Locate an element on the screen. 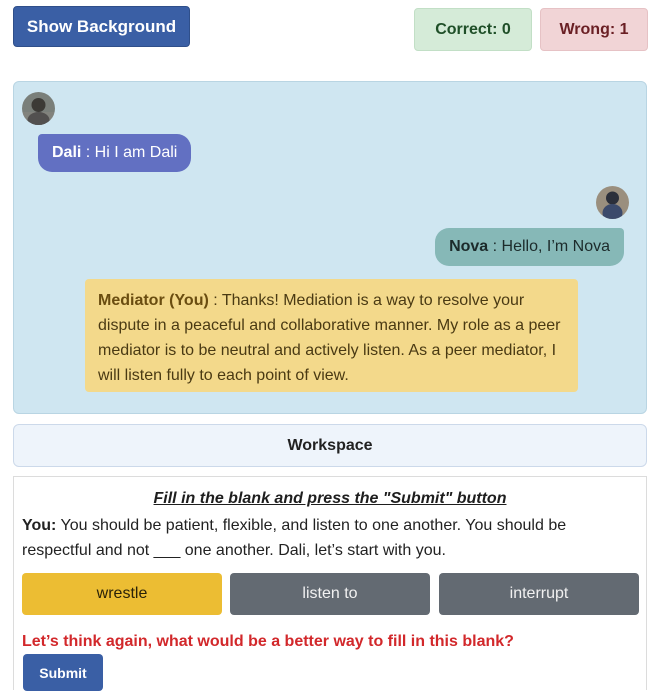  nova-message-bubble: Nova : Hello, I’m Nova is located at coordinates (529, 247).